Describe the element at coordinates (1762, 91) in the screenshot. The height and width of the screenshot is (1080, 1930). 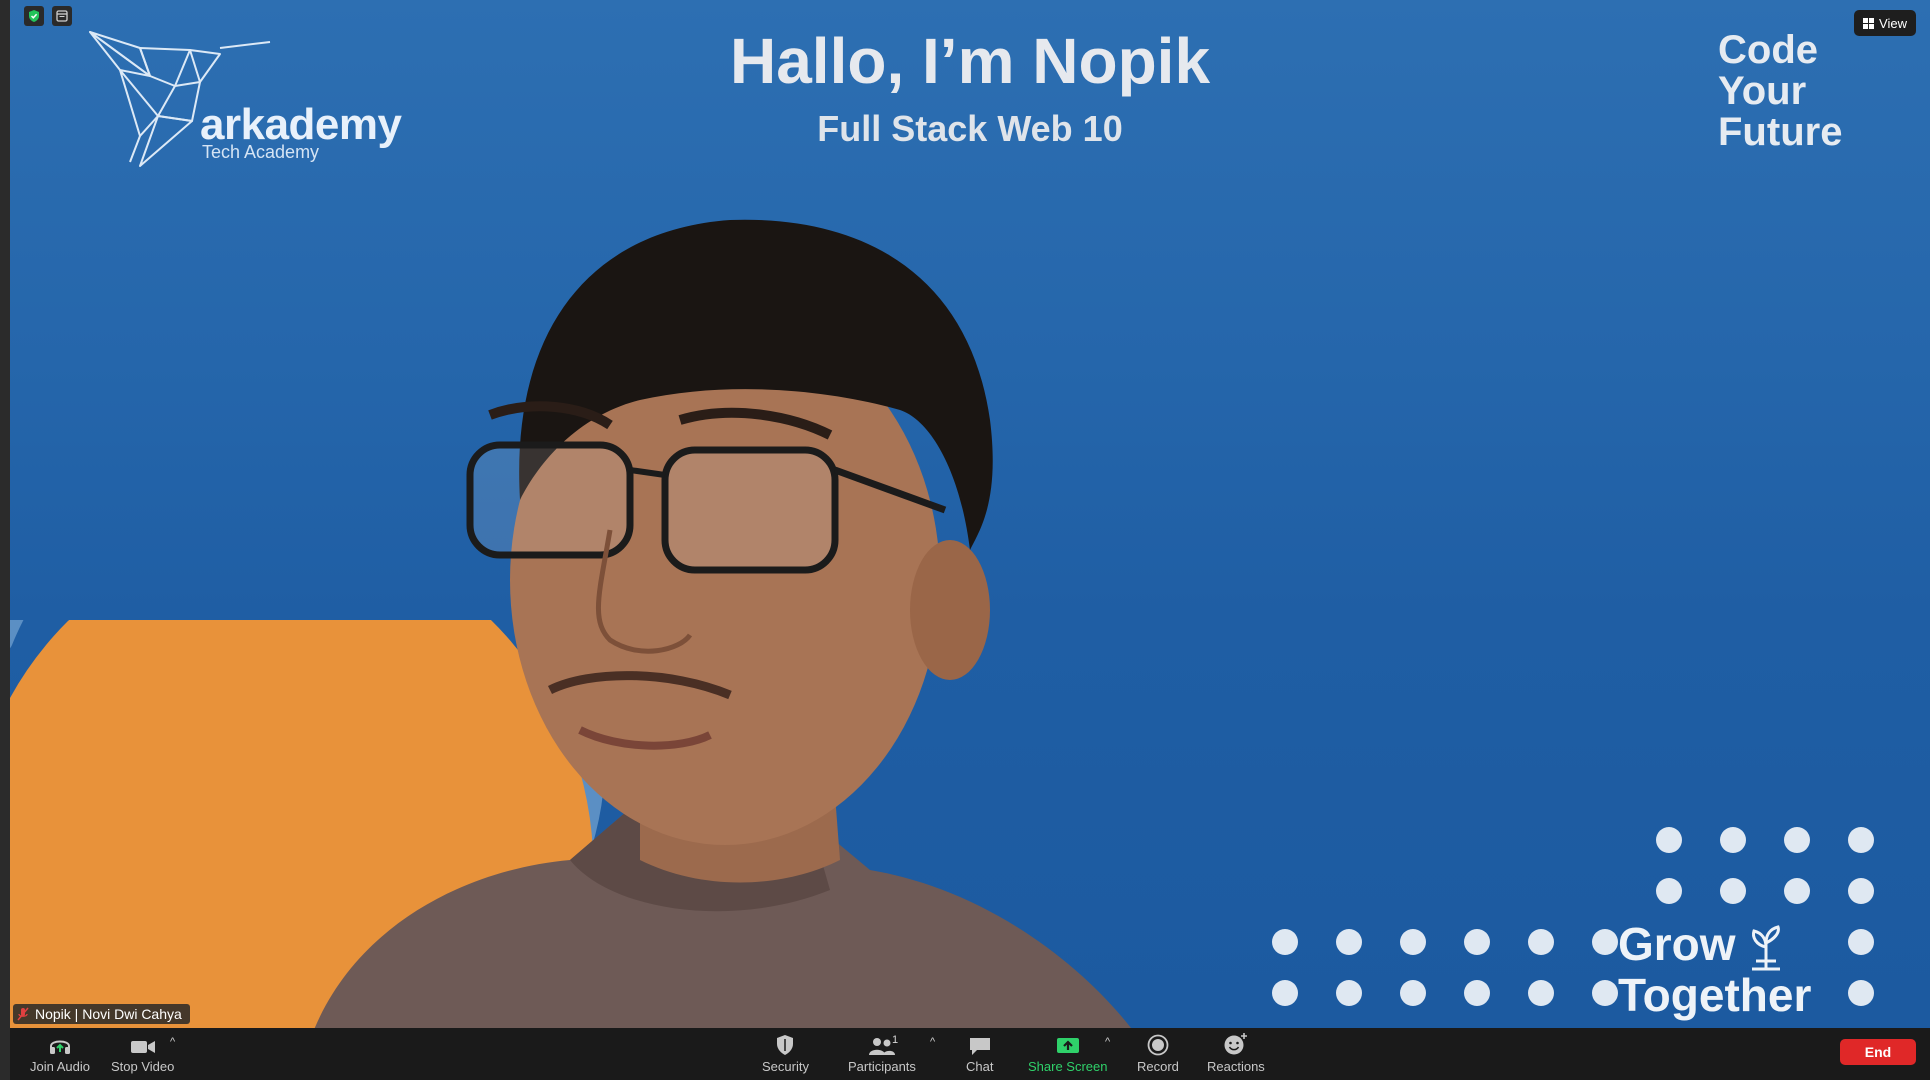
I see `tagline-line: Your` at that location.